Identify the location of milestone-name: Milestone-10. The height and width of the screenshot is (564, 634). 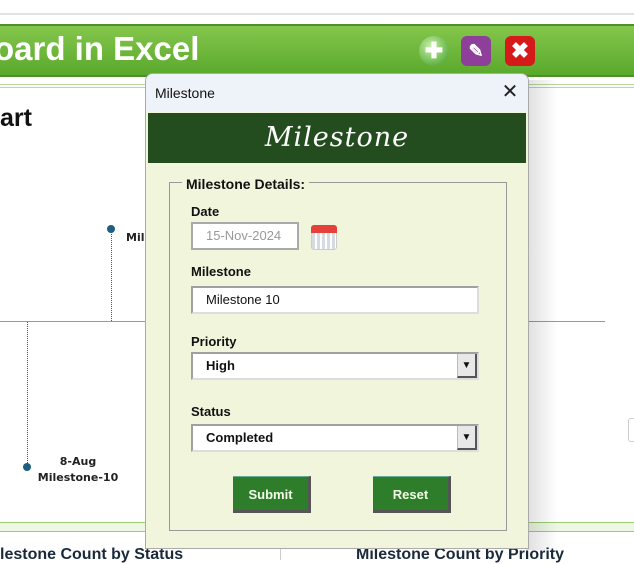
(78, 477).